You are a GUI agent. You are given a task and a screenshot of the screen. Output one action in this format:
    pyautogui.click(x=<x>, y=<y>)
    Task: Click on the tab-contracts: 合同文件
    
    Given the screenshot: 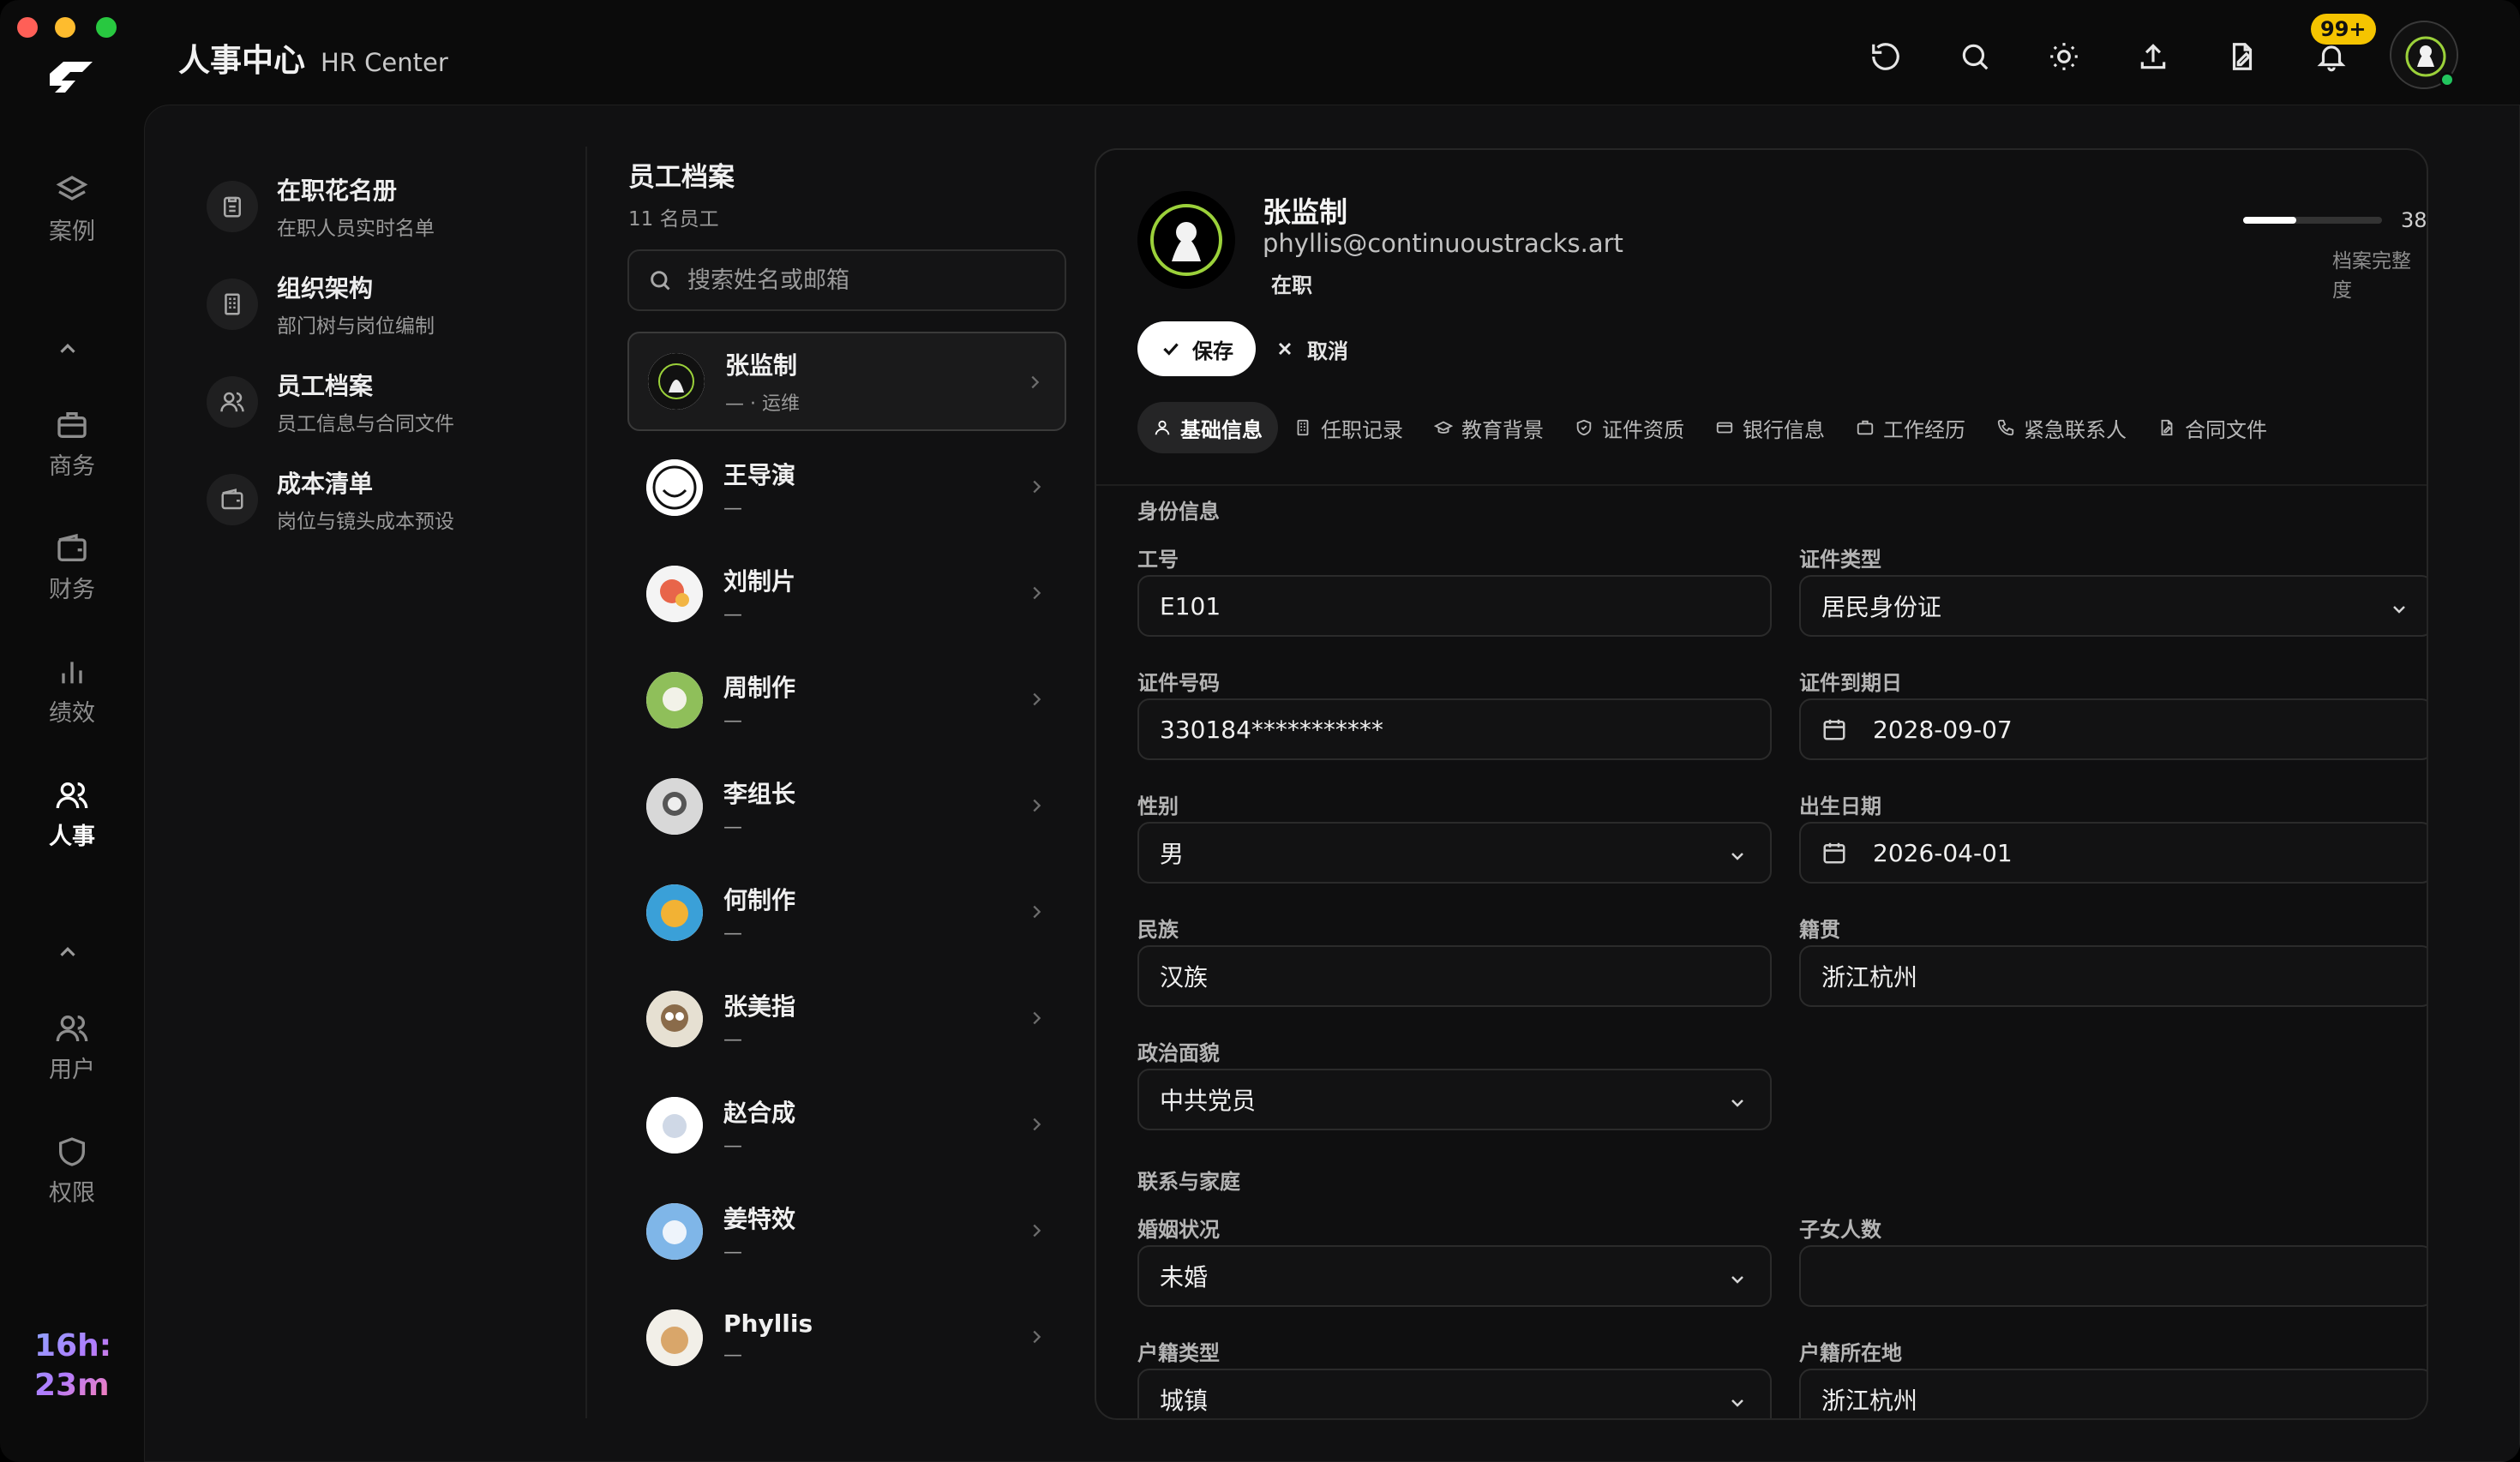 What is the action you would take?
    pyautogui.click(x=2212, y=427)
    